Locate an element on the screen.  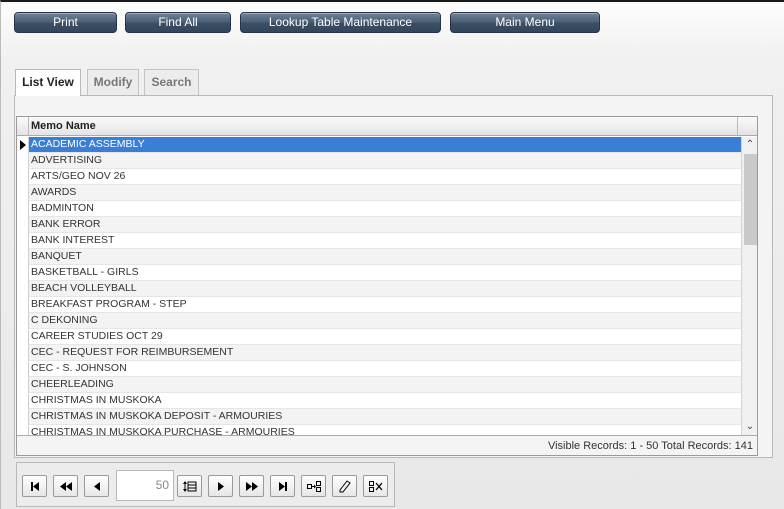
table-row: BANK ERROR is located at coordinates (379, 225).